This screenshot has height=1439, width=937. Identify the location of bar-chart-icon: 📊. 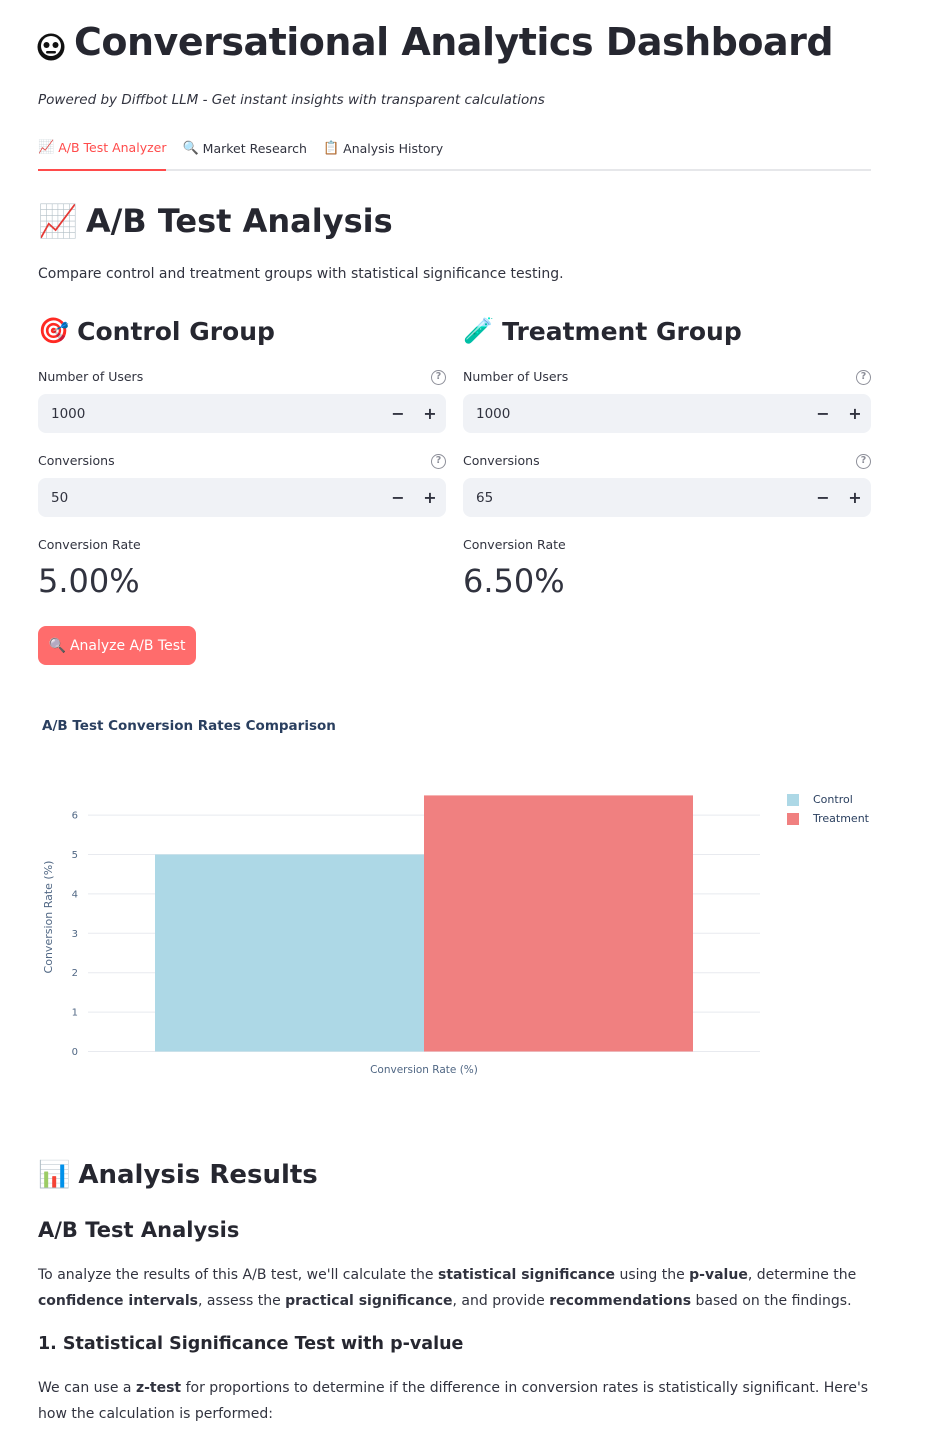
(54, 1175).